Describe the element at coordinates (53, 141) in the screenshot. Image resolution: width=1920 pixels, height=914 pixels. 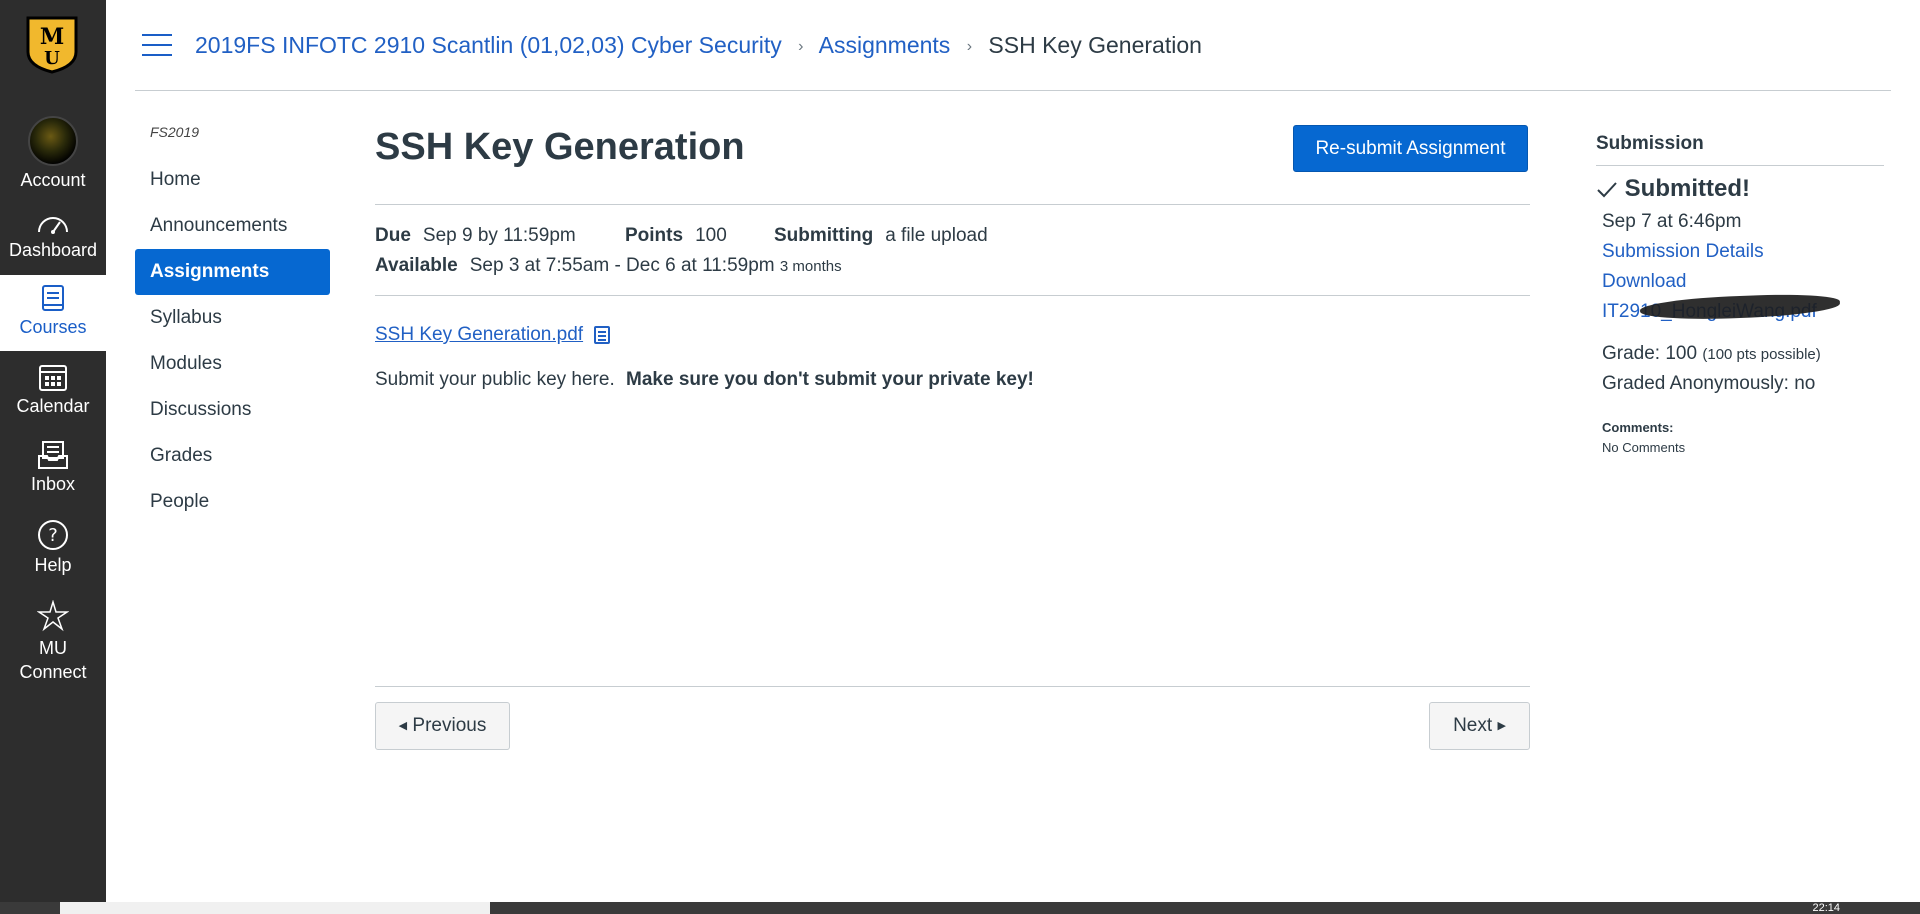
I see `avatar` at that location.